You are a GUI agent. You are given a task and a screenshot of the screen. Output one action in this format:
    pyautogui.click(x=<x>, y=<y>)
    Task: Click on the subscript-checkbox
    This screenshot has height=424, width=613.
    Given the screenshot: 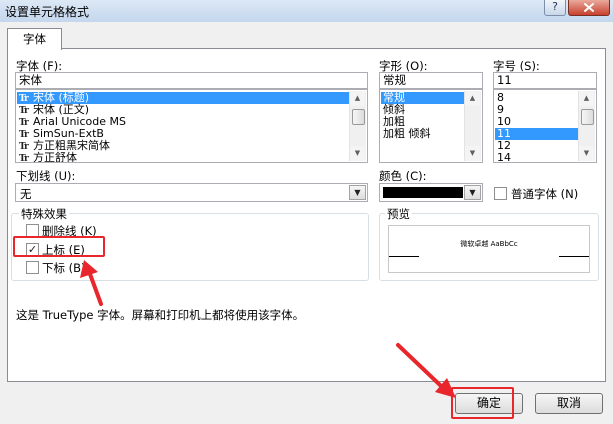 What is the action you would take?
    pyautogui.click(x=32, y=267)
    